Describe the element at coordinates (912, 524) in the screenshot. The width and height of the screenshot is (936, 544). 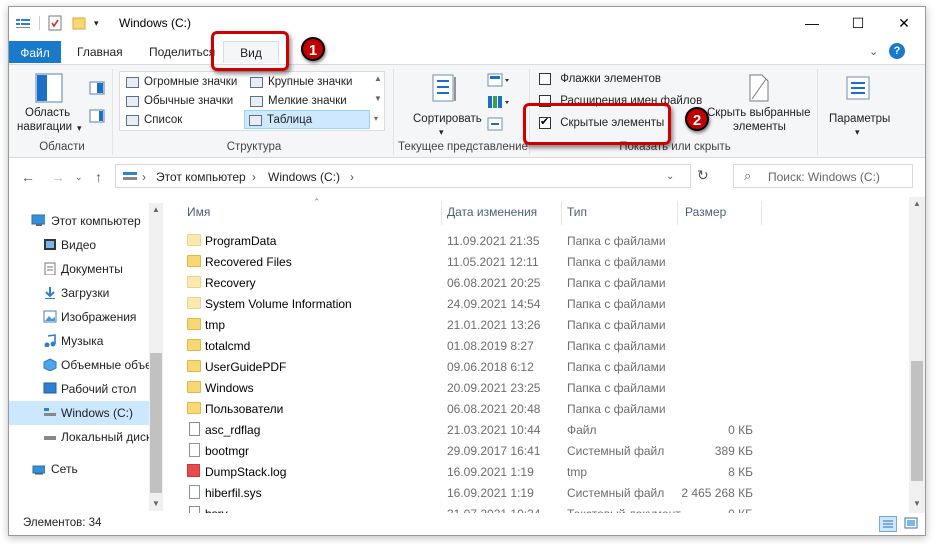
I see `large-icons-view-icon` at that location.